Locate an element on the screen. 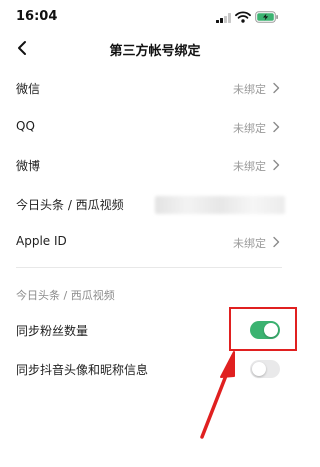 The width and height of the screenshot is (320, 467). sync-avatar-toggle is located at coordinates (265, 369).